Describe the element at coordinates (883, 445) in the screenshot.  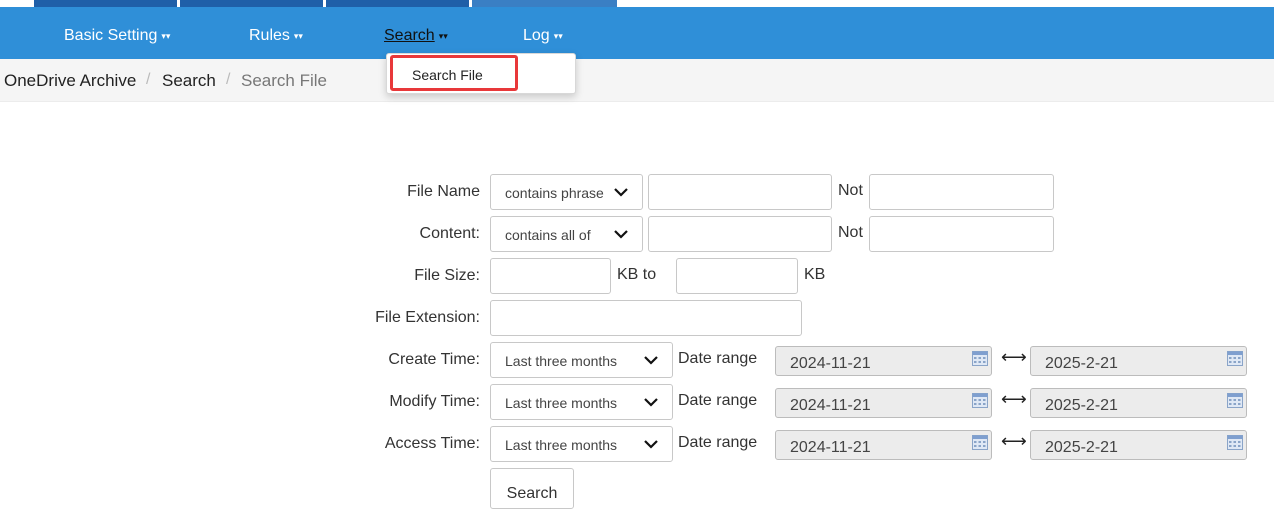
I see `access-time-start-date: 2024-11-21` at that location.